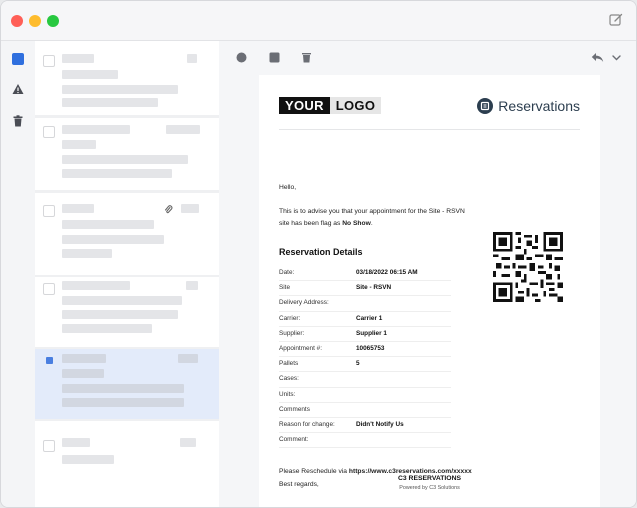 This screenshot has height=508, width=637. I want to click on qr-code, so click(528, 267).